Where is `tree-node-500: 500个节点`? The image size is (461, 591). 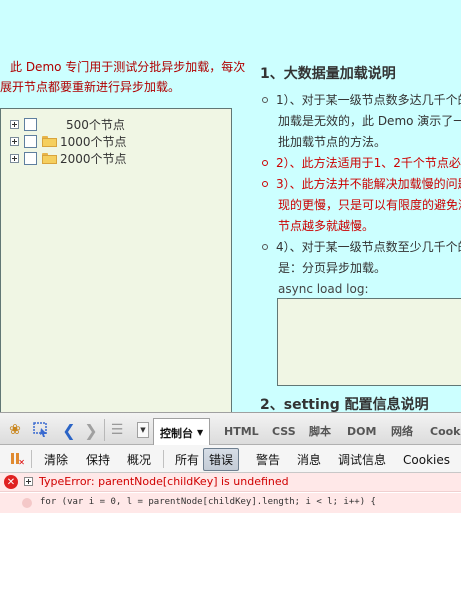 tree-node-500: 500个节点 is located at coordinates (67, 124).